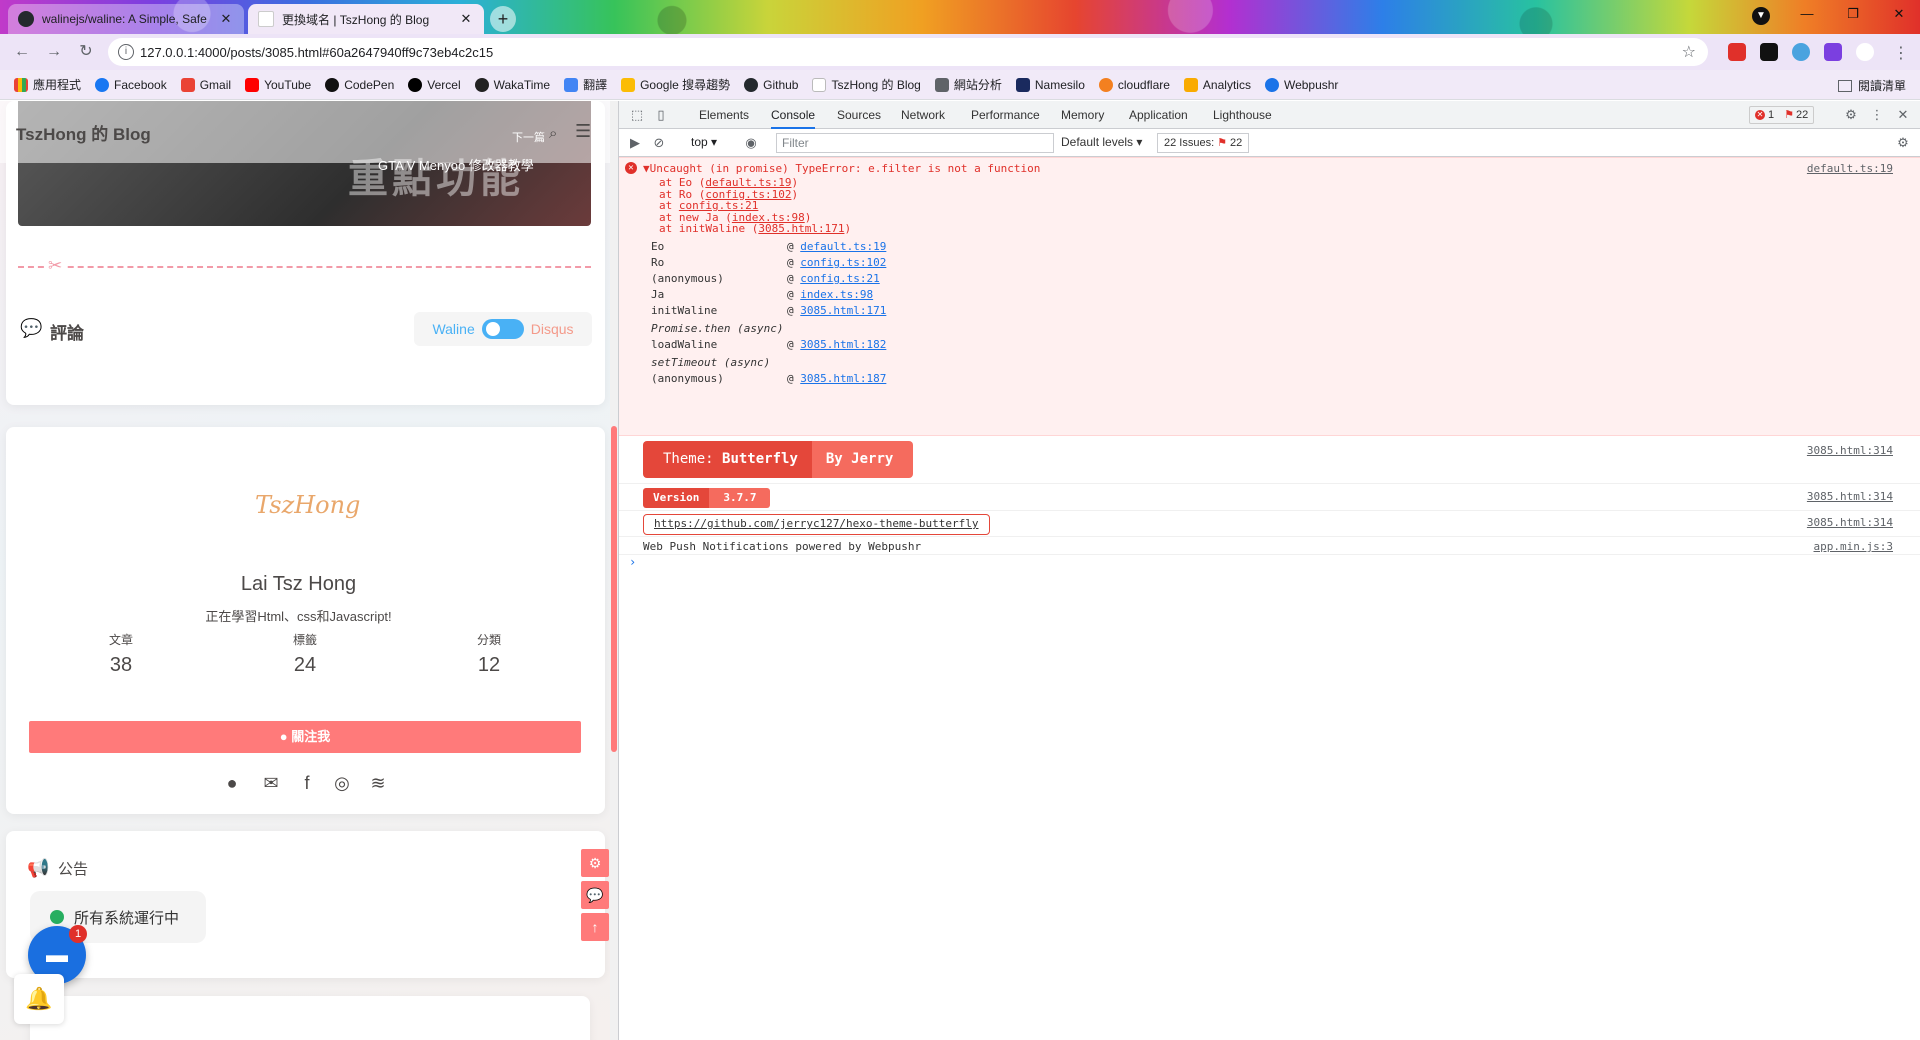 Image resolution: width=1920 pixels, height=1040 pixels. What do you see at coordinates (307, 783) in the screenshot?
I see `facebook-icon: f` at bounding box center [307, 783].